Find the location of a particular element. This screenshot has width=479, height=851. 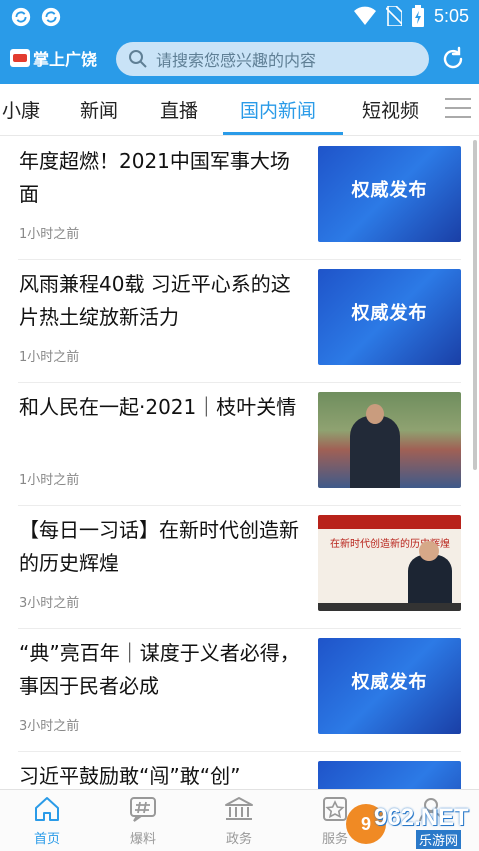

search-placeholder: 请搜索您感兴趣的内容 is located at coordinates (236, 60).